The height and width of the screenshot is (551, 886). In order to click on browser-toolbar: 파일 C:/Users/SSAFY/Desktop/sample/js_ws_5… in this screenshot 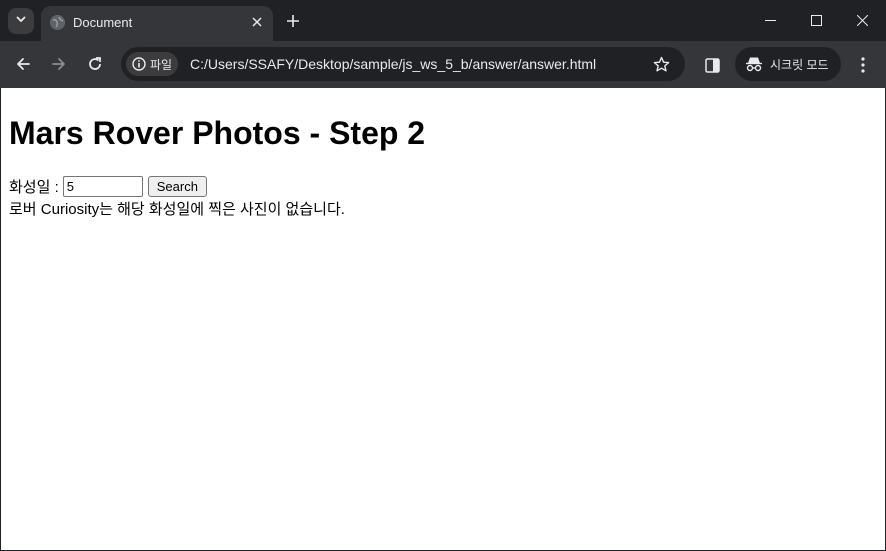, I will do `click(443, 64)`.